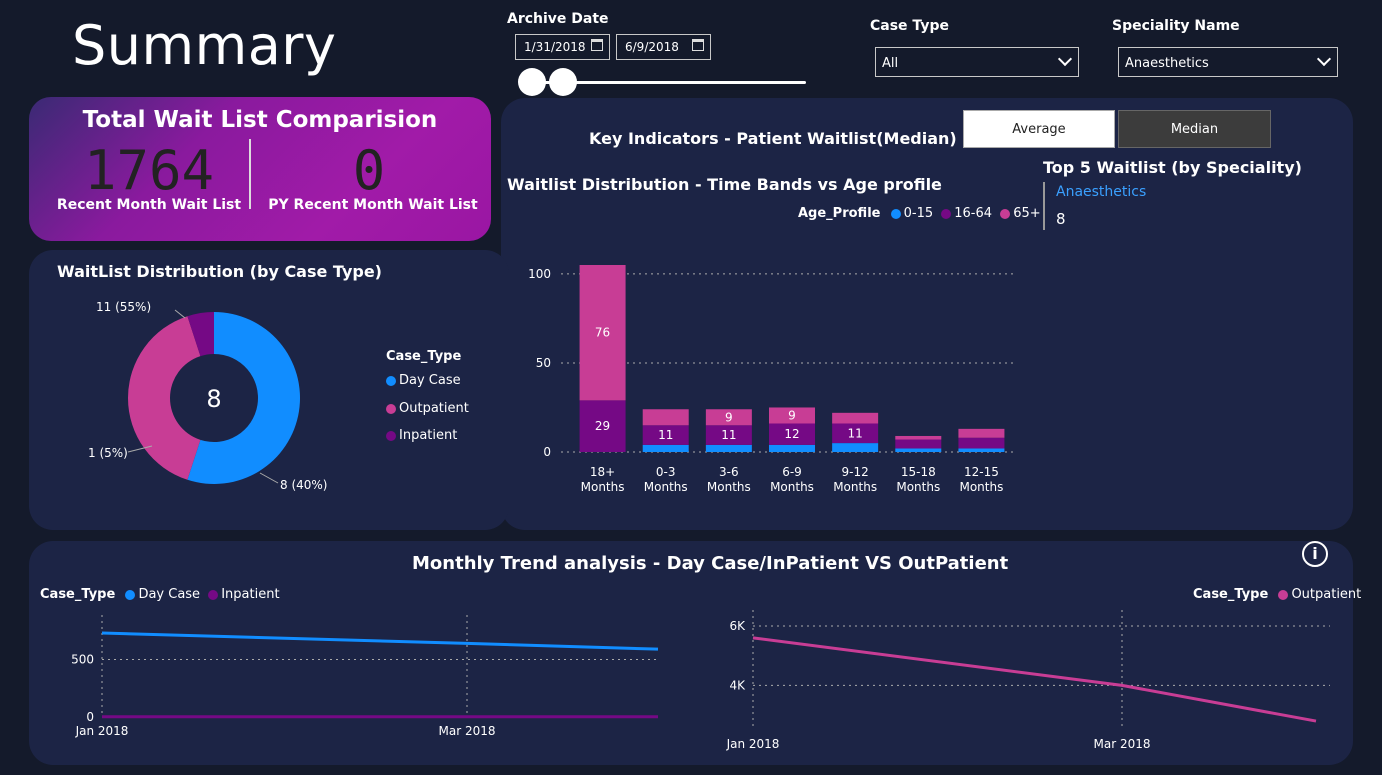 The image size is (1382, 775). What do you see at coordinates (666, 472) in the screenshot?
I see `x-tick-label: 0-3` at bounding box center [666, 472].